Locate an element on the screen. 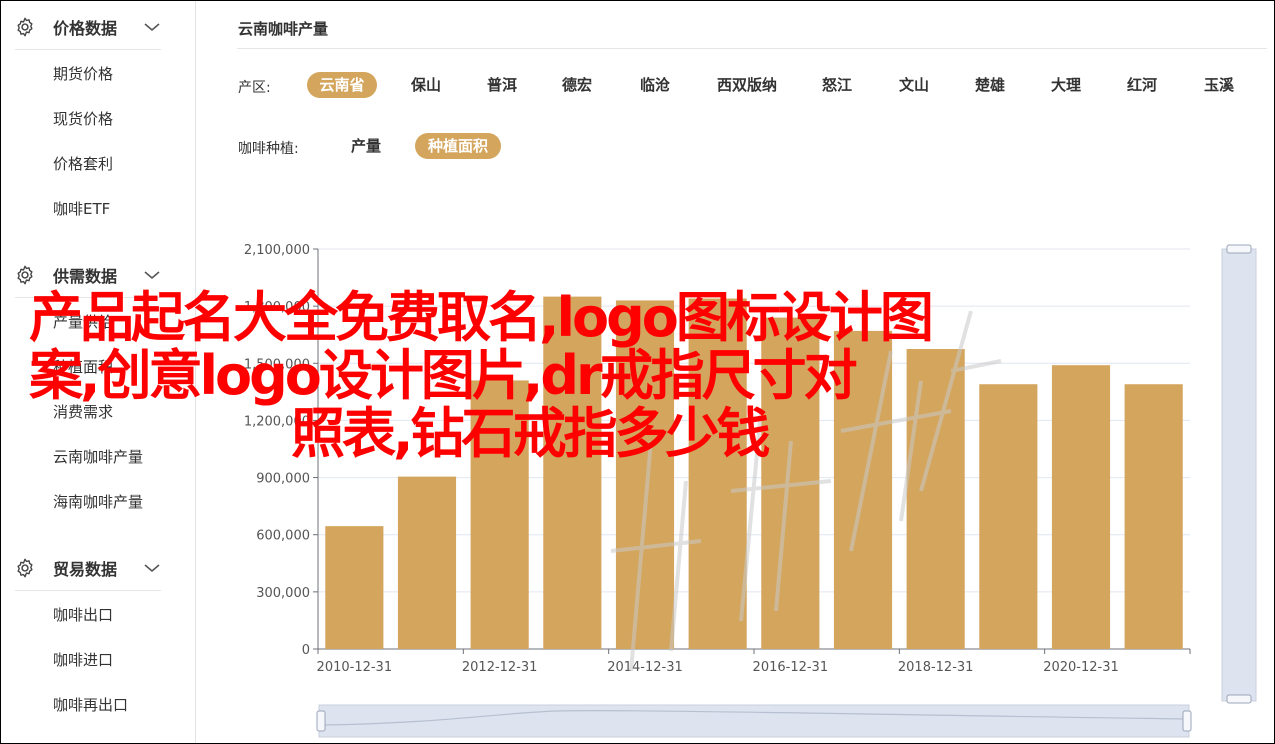  sidebar-item: 现货价格 is located at coordinates (83, 118).